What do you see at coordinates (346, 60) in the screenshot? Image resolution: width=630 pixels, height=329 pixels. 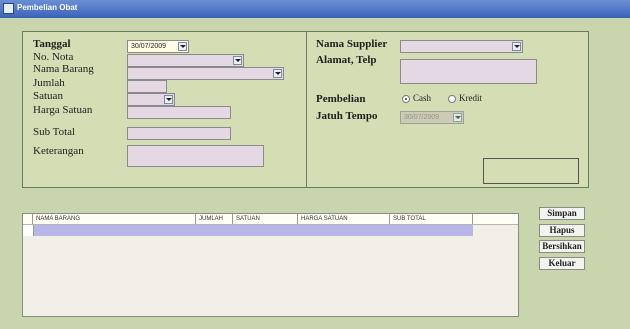 I see `alamat-telp-label: Alamat, Telp` at bounding box center [346, 60].